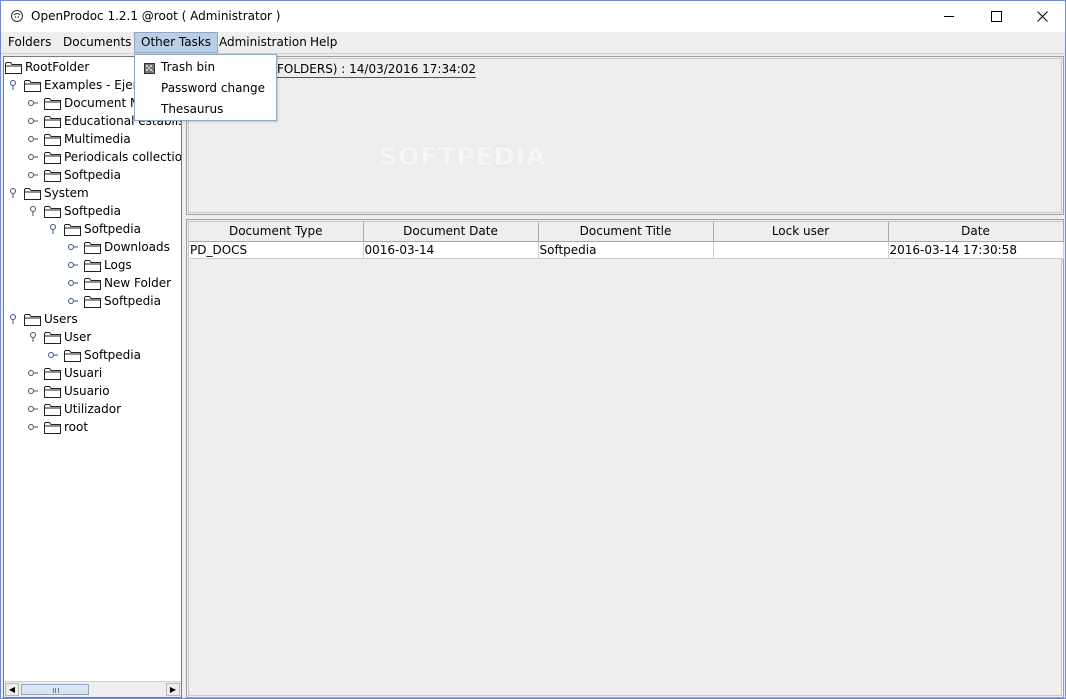 The width and height of the screenshot is (1066, 699). What do you see at coordinates (118, 265) in the screenshot?
I see `tree-node-label: Logs` at bounding box center [118, 265].